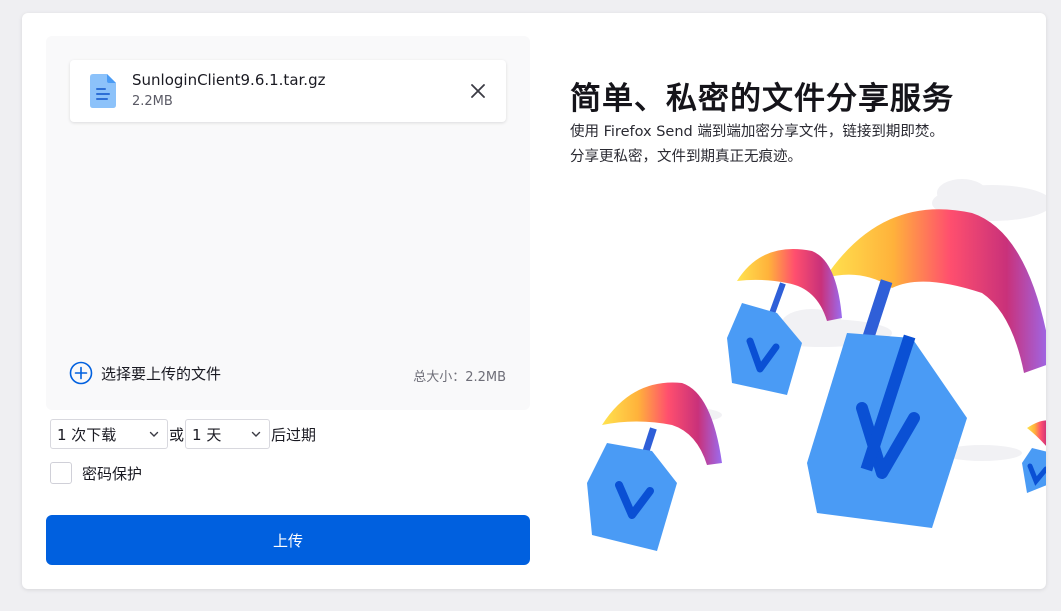 The width and height of the screenshot is (1061, 611). Describe the element at coordinates (228, 434) in the screenshot. I see `days-select: 1 天` at that location.